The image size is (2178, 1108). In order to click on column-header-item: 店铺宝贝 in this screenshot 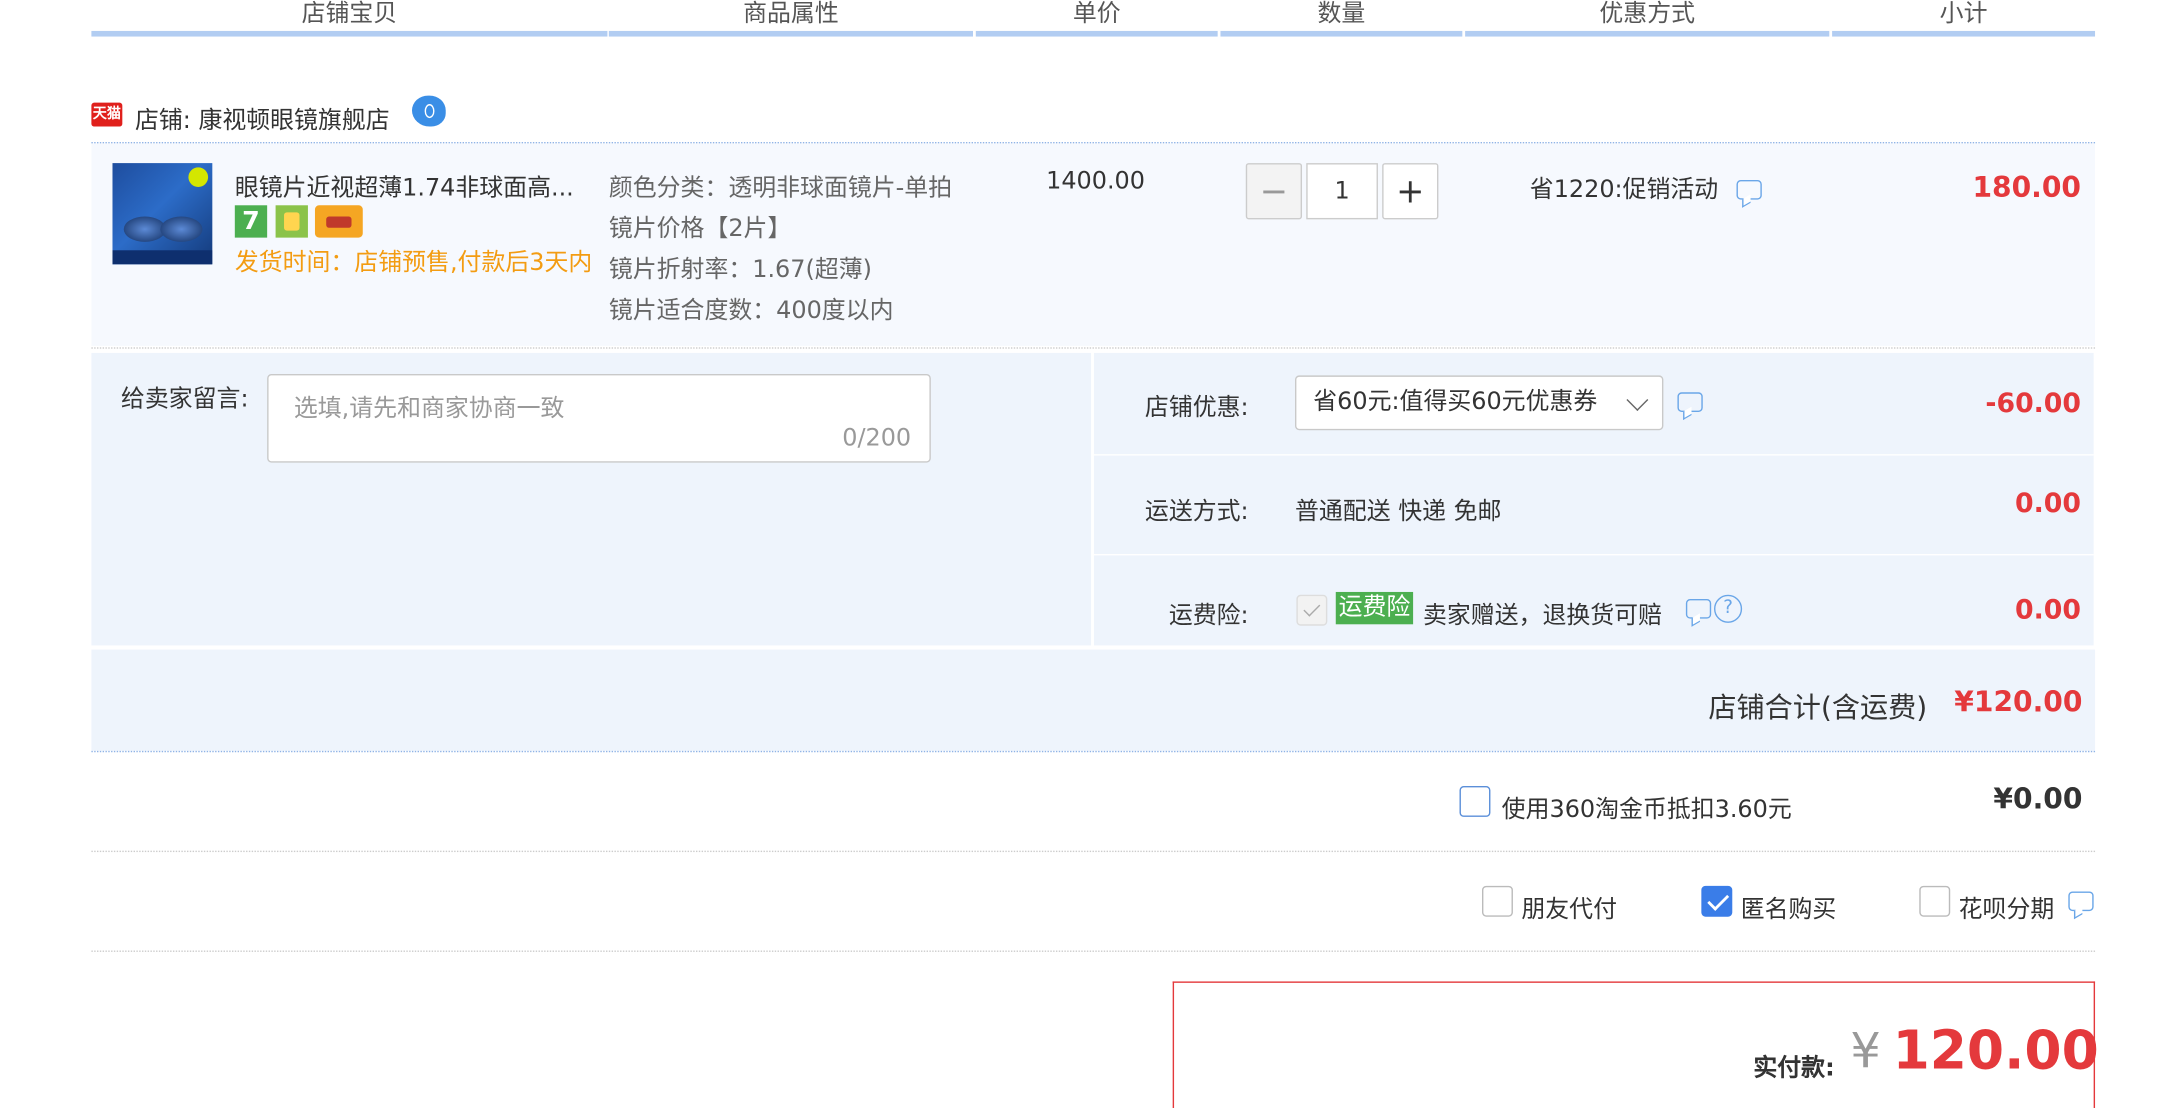, I will do `click(349, 14)`.